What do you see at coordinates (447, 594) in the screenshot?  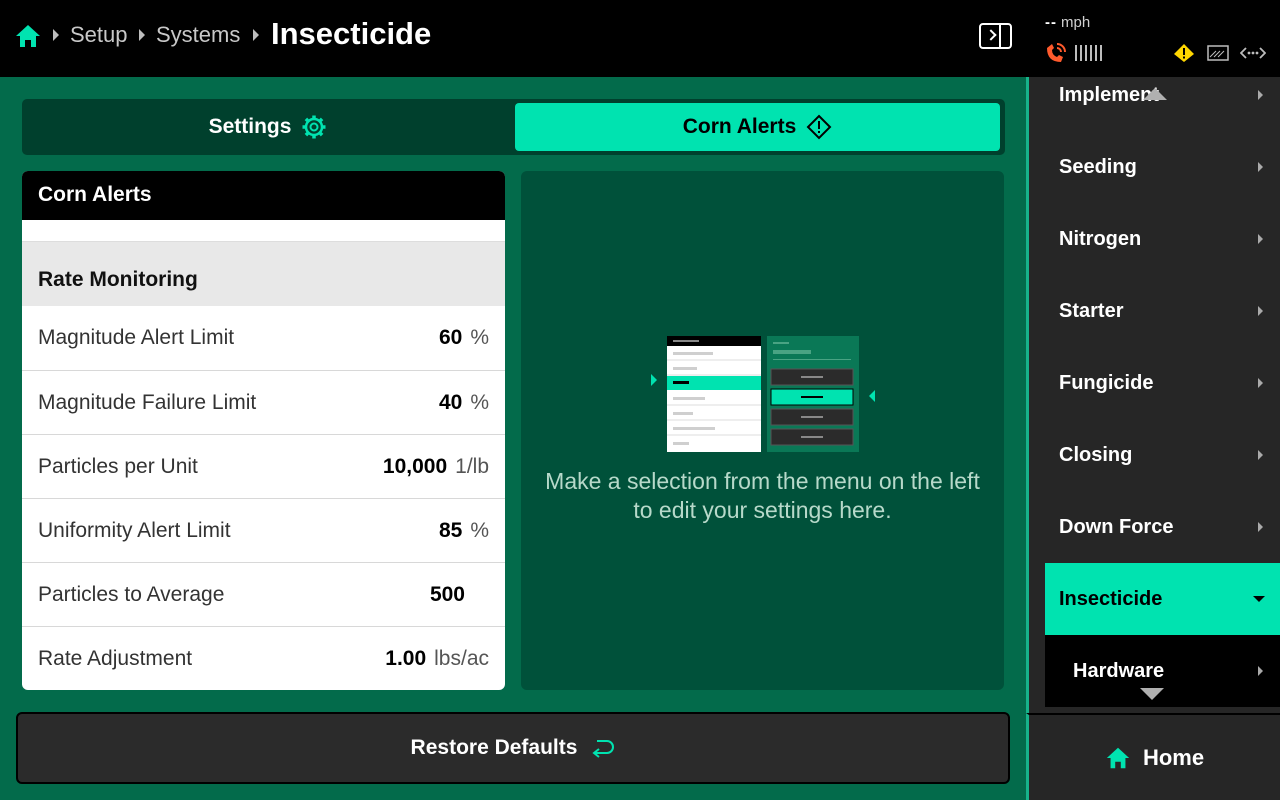 I see `row-value: 500` at bounding box center [447, 594].